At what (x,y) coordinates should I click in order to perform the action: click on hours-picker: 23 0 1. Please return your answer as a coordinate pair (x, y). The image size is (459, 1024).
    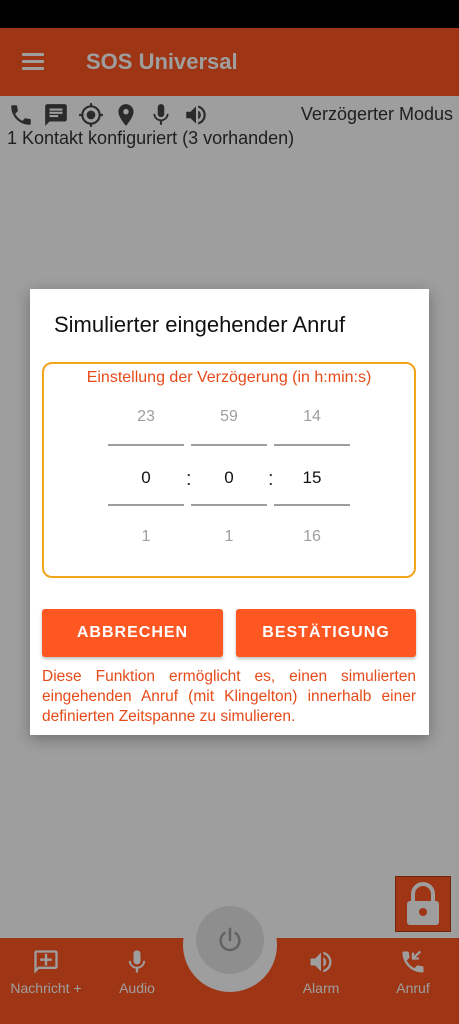
    Looking at the image, I should click on (146, 484).